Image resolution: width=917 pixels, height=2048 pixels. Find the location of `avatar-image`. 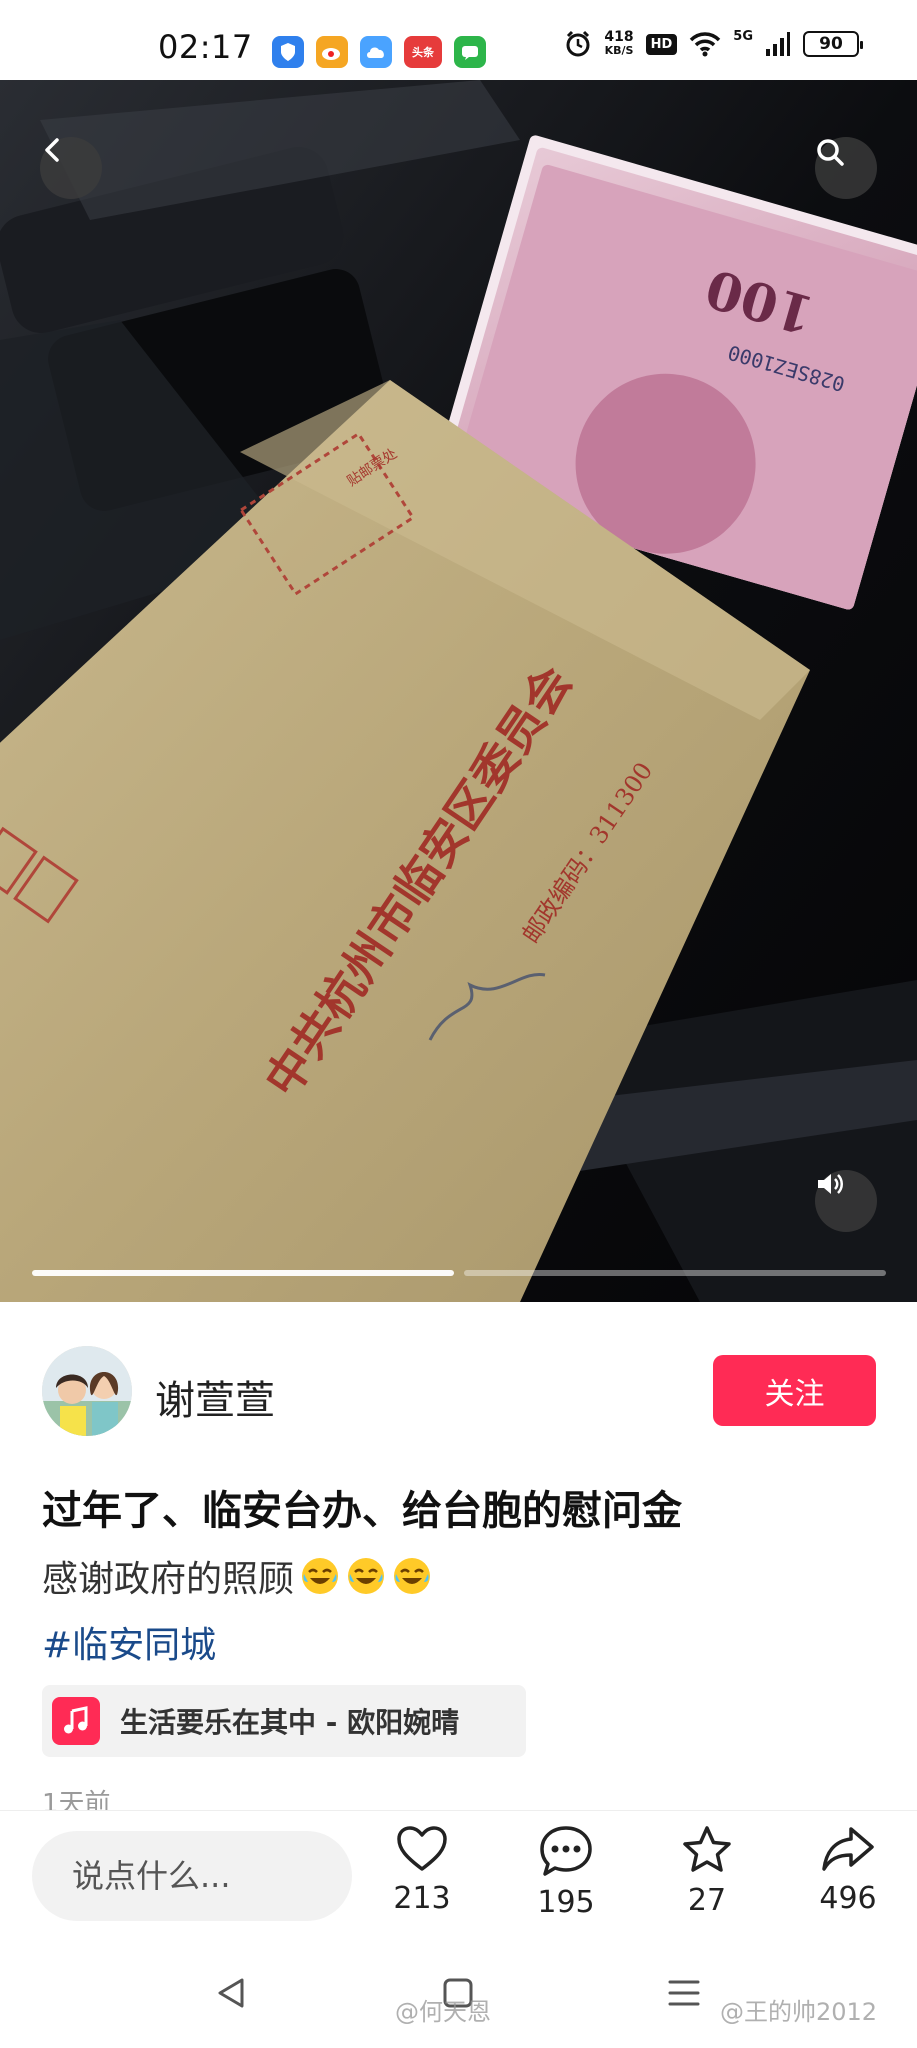

avatar-image is located at coordinates (87, 1391).